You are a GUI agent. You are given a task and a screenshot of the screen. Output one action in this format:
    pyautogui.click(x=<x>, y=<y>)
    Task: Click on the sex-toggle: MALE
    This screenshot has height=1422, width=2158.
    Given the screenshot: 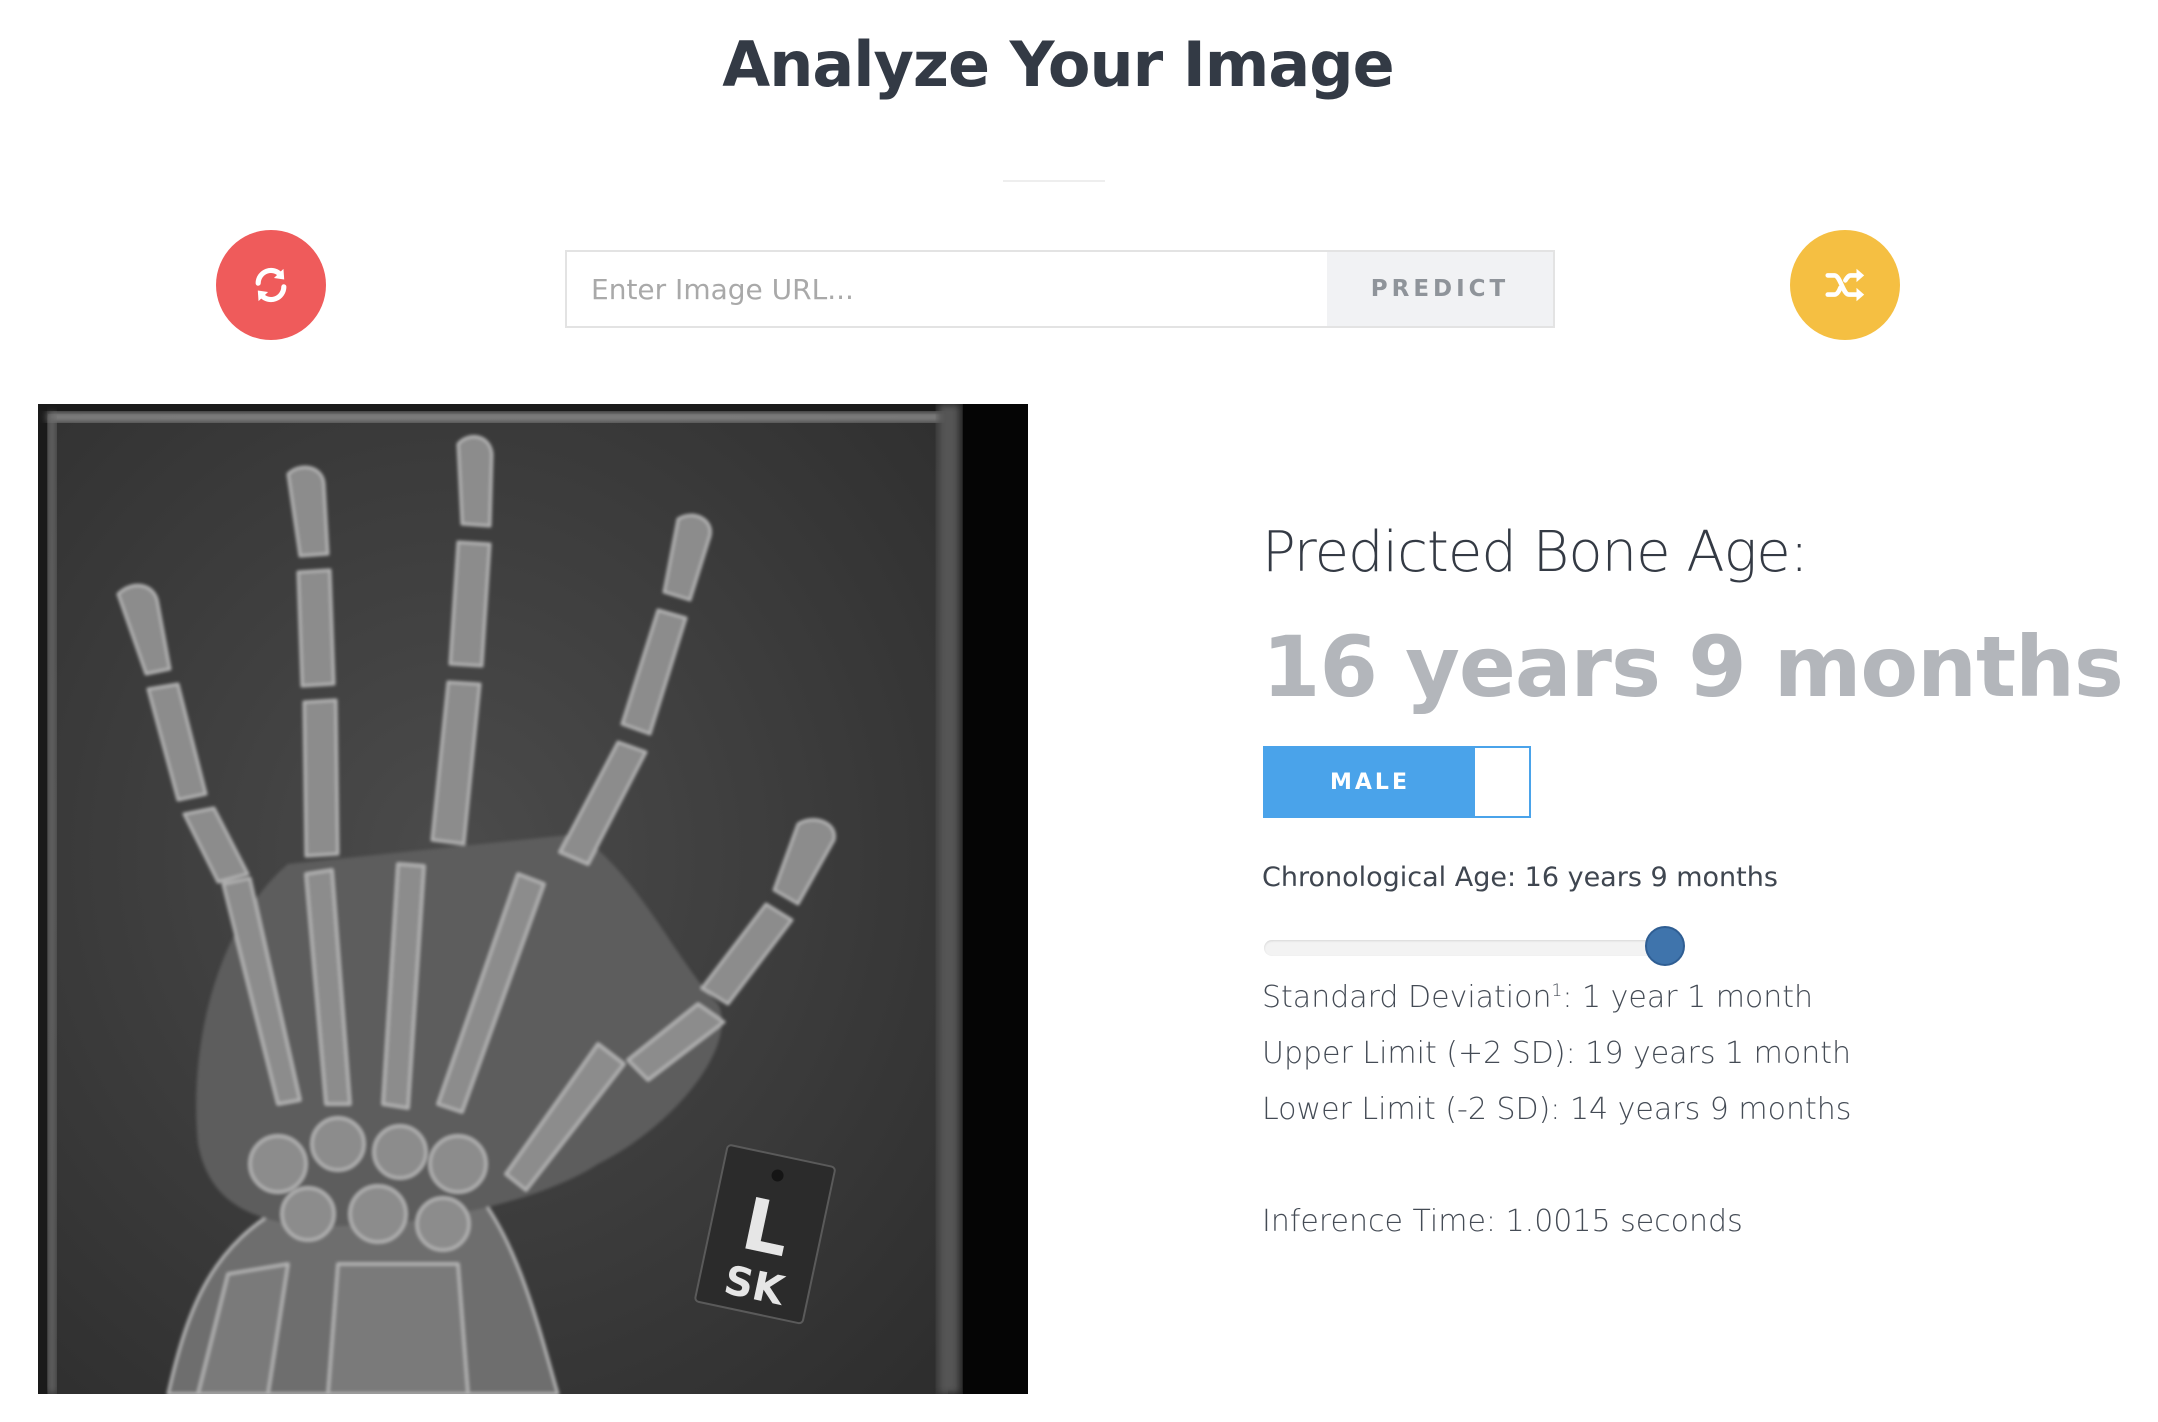 What is the action you would take?
    pyautogui.click(x=1397, y=782)
    